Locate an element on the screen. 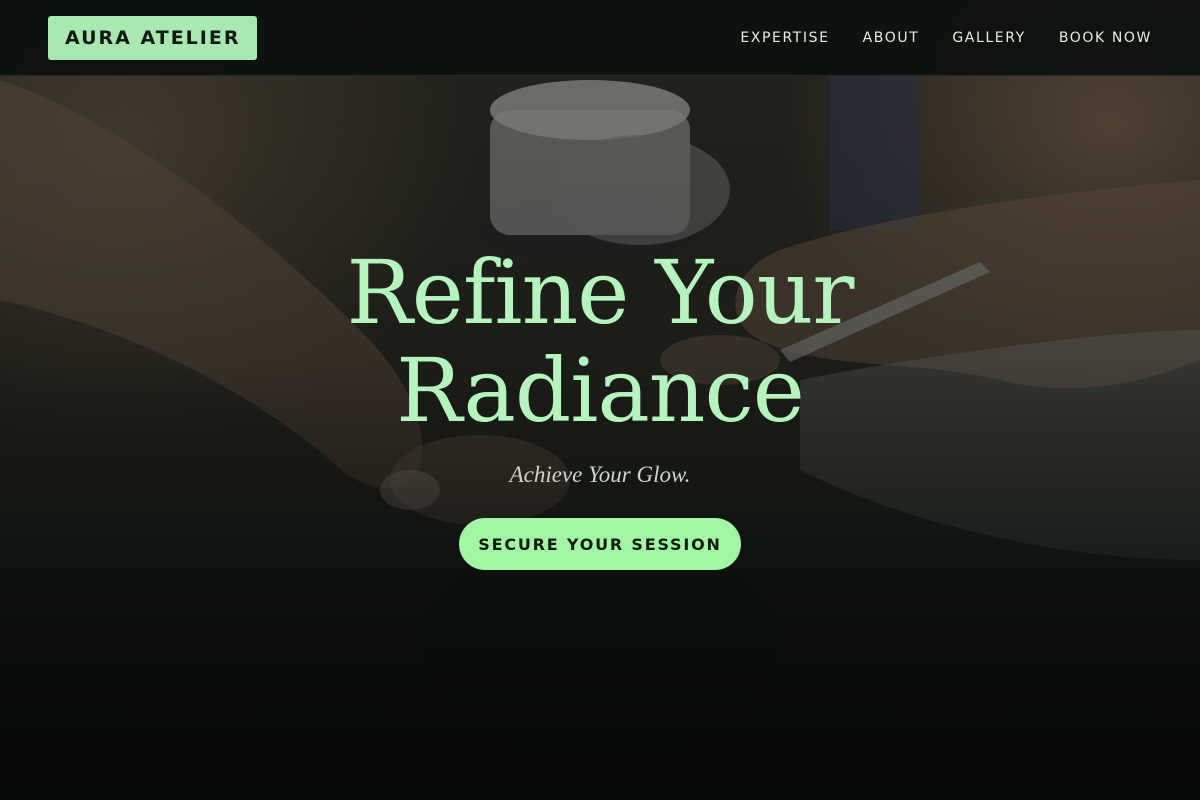  brand-logo: AURA ATELIER is located at coordinates (153, 37).